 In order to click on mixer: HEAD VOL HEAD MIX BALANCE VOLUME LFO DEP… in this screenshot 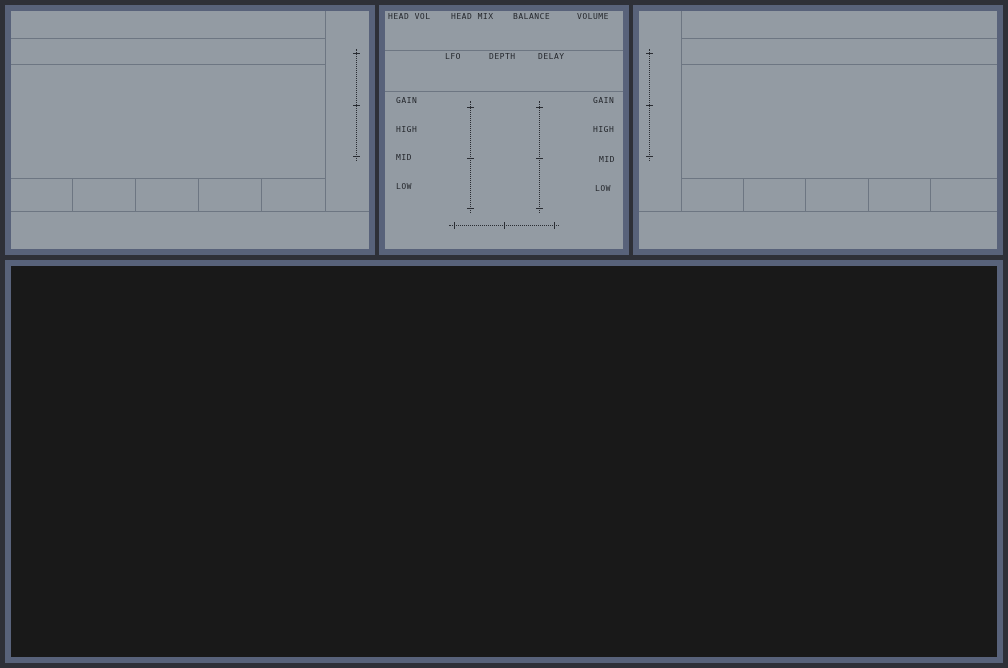, I will do `click(504, 130)`.